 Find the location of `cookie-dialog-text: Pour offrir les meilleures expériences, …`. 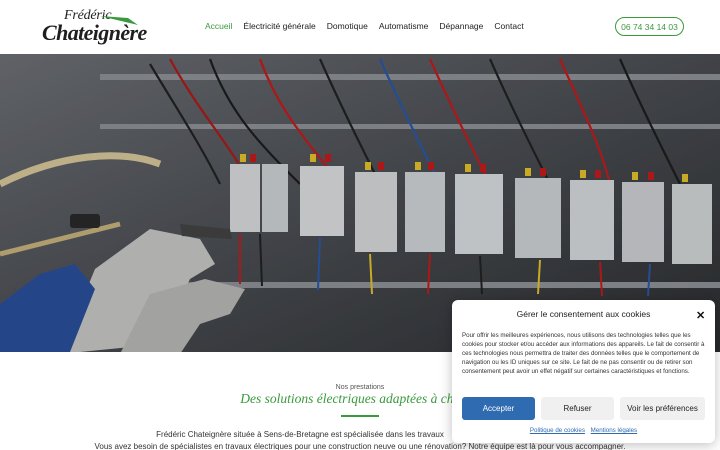

cookie-dialog-text: Pour offrir les meilleures expériences, … is located at coordinates (583, 354).